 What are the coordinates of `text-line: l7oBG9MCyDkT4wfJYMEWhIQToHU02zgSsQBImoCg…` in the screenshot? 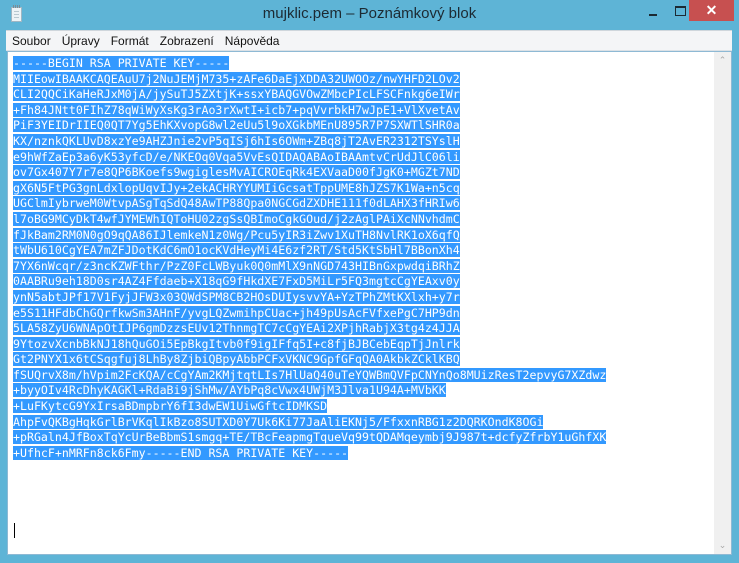 It's located at (362, 219).